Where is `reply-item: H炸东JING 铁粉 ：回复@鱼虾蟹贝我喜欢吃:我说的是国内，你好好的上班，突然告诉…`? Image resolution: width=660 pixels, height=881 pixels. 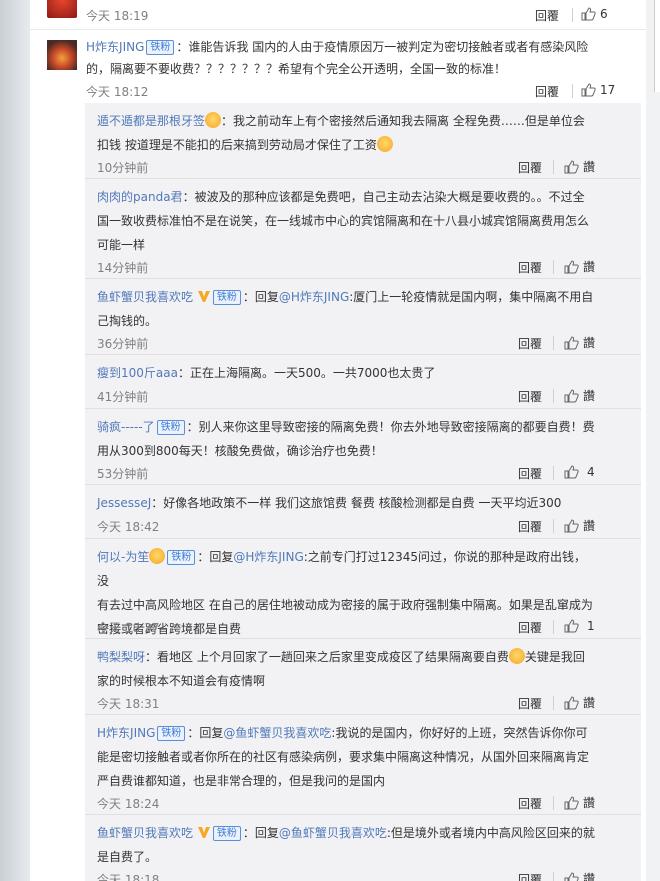
reply-item: H炸东JING 铁粉 ：回复@鱼虾蟹贝我喜欢吃:我说的是国内，你好好的上班，突然告诉… is located at coordinates (363, 765).